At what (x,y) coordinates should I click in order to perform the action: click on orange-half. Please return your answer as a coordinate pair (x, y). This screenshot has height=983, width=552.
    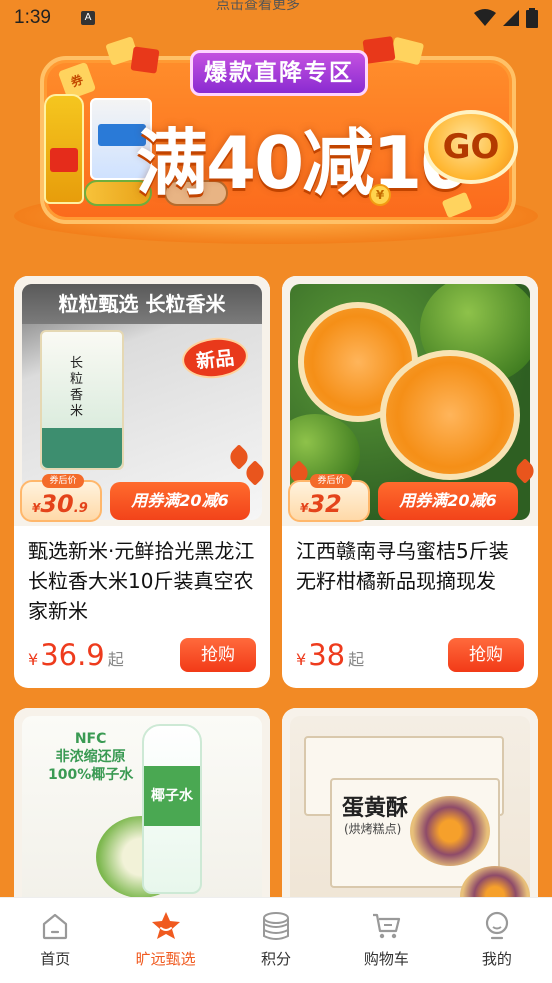
    Looking at the image, I should click on (450, 415).